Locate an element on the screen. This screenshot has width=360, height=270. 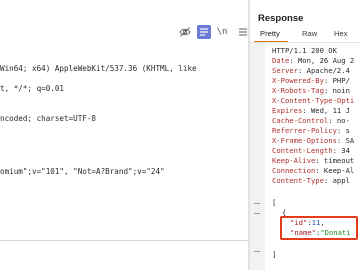
header-line: Expires: Wed, 11 J is located at coordinates (311, 111).